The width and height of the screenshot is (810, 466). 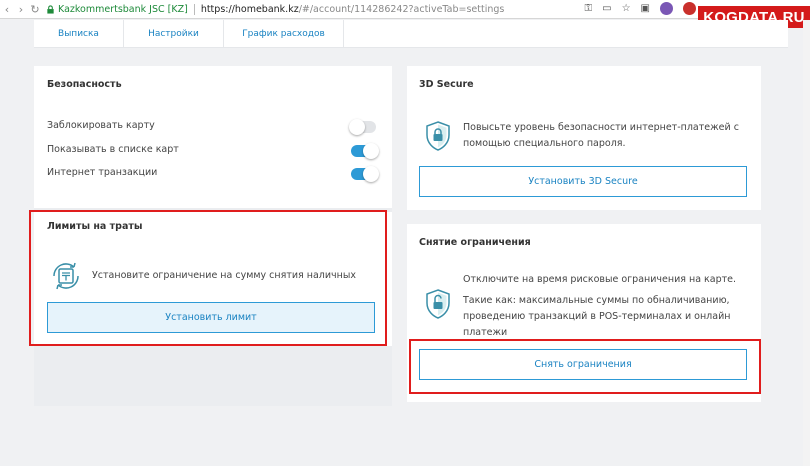 What do you see at coordinates (362, 127) in the screenshot?
I see `block-card-toggle` at bounding box center [362, 127].